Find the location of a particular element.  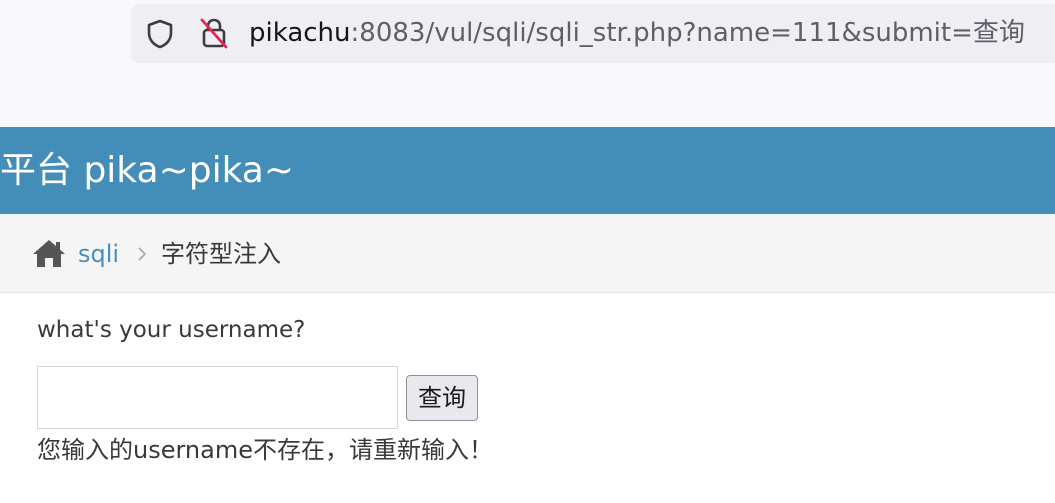

url-host: pikachu is located at coordinates (300, 33).